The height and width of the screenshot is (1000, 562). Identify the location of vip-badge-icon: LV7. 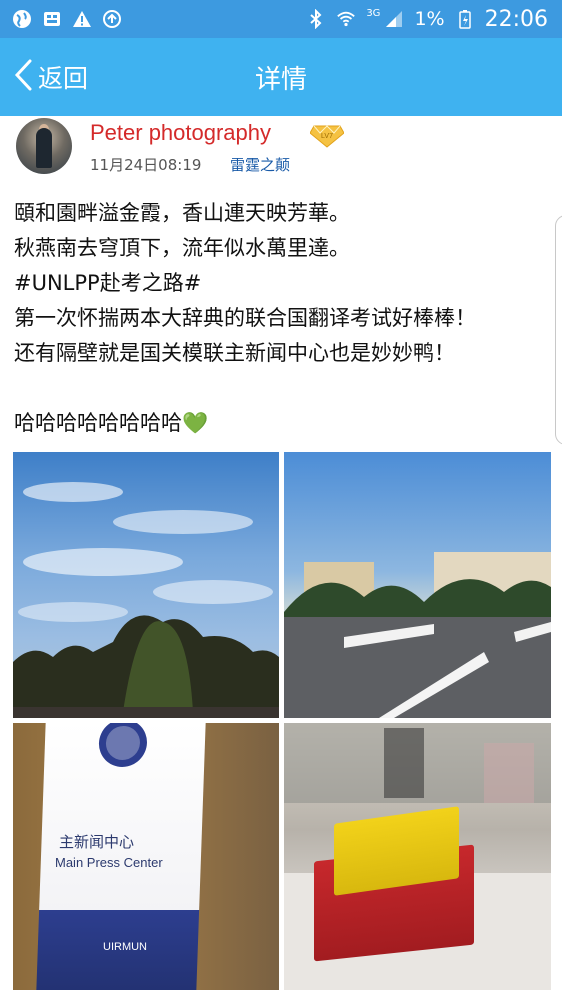
(327, 137).